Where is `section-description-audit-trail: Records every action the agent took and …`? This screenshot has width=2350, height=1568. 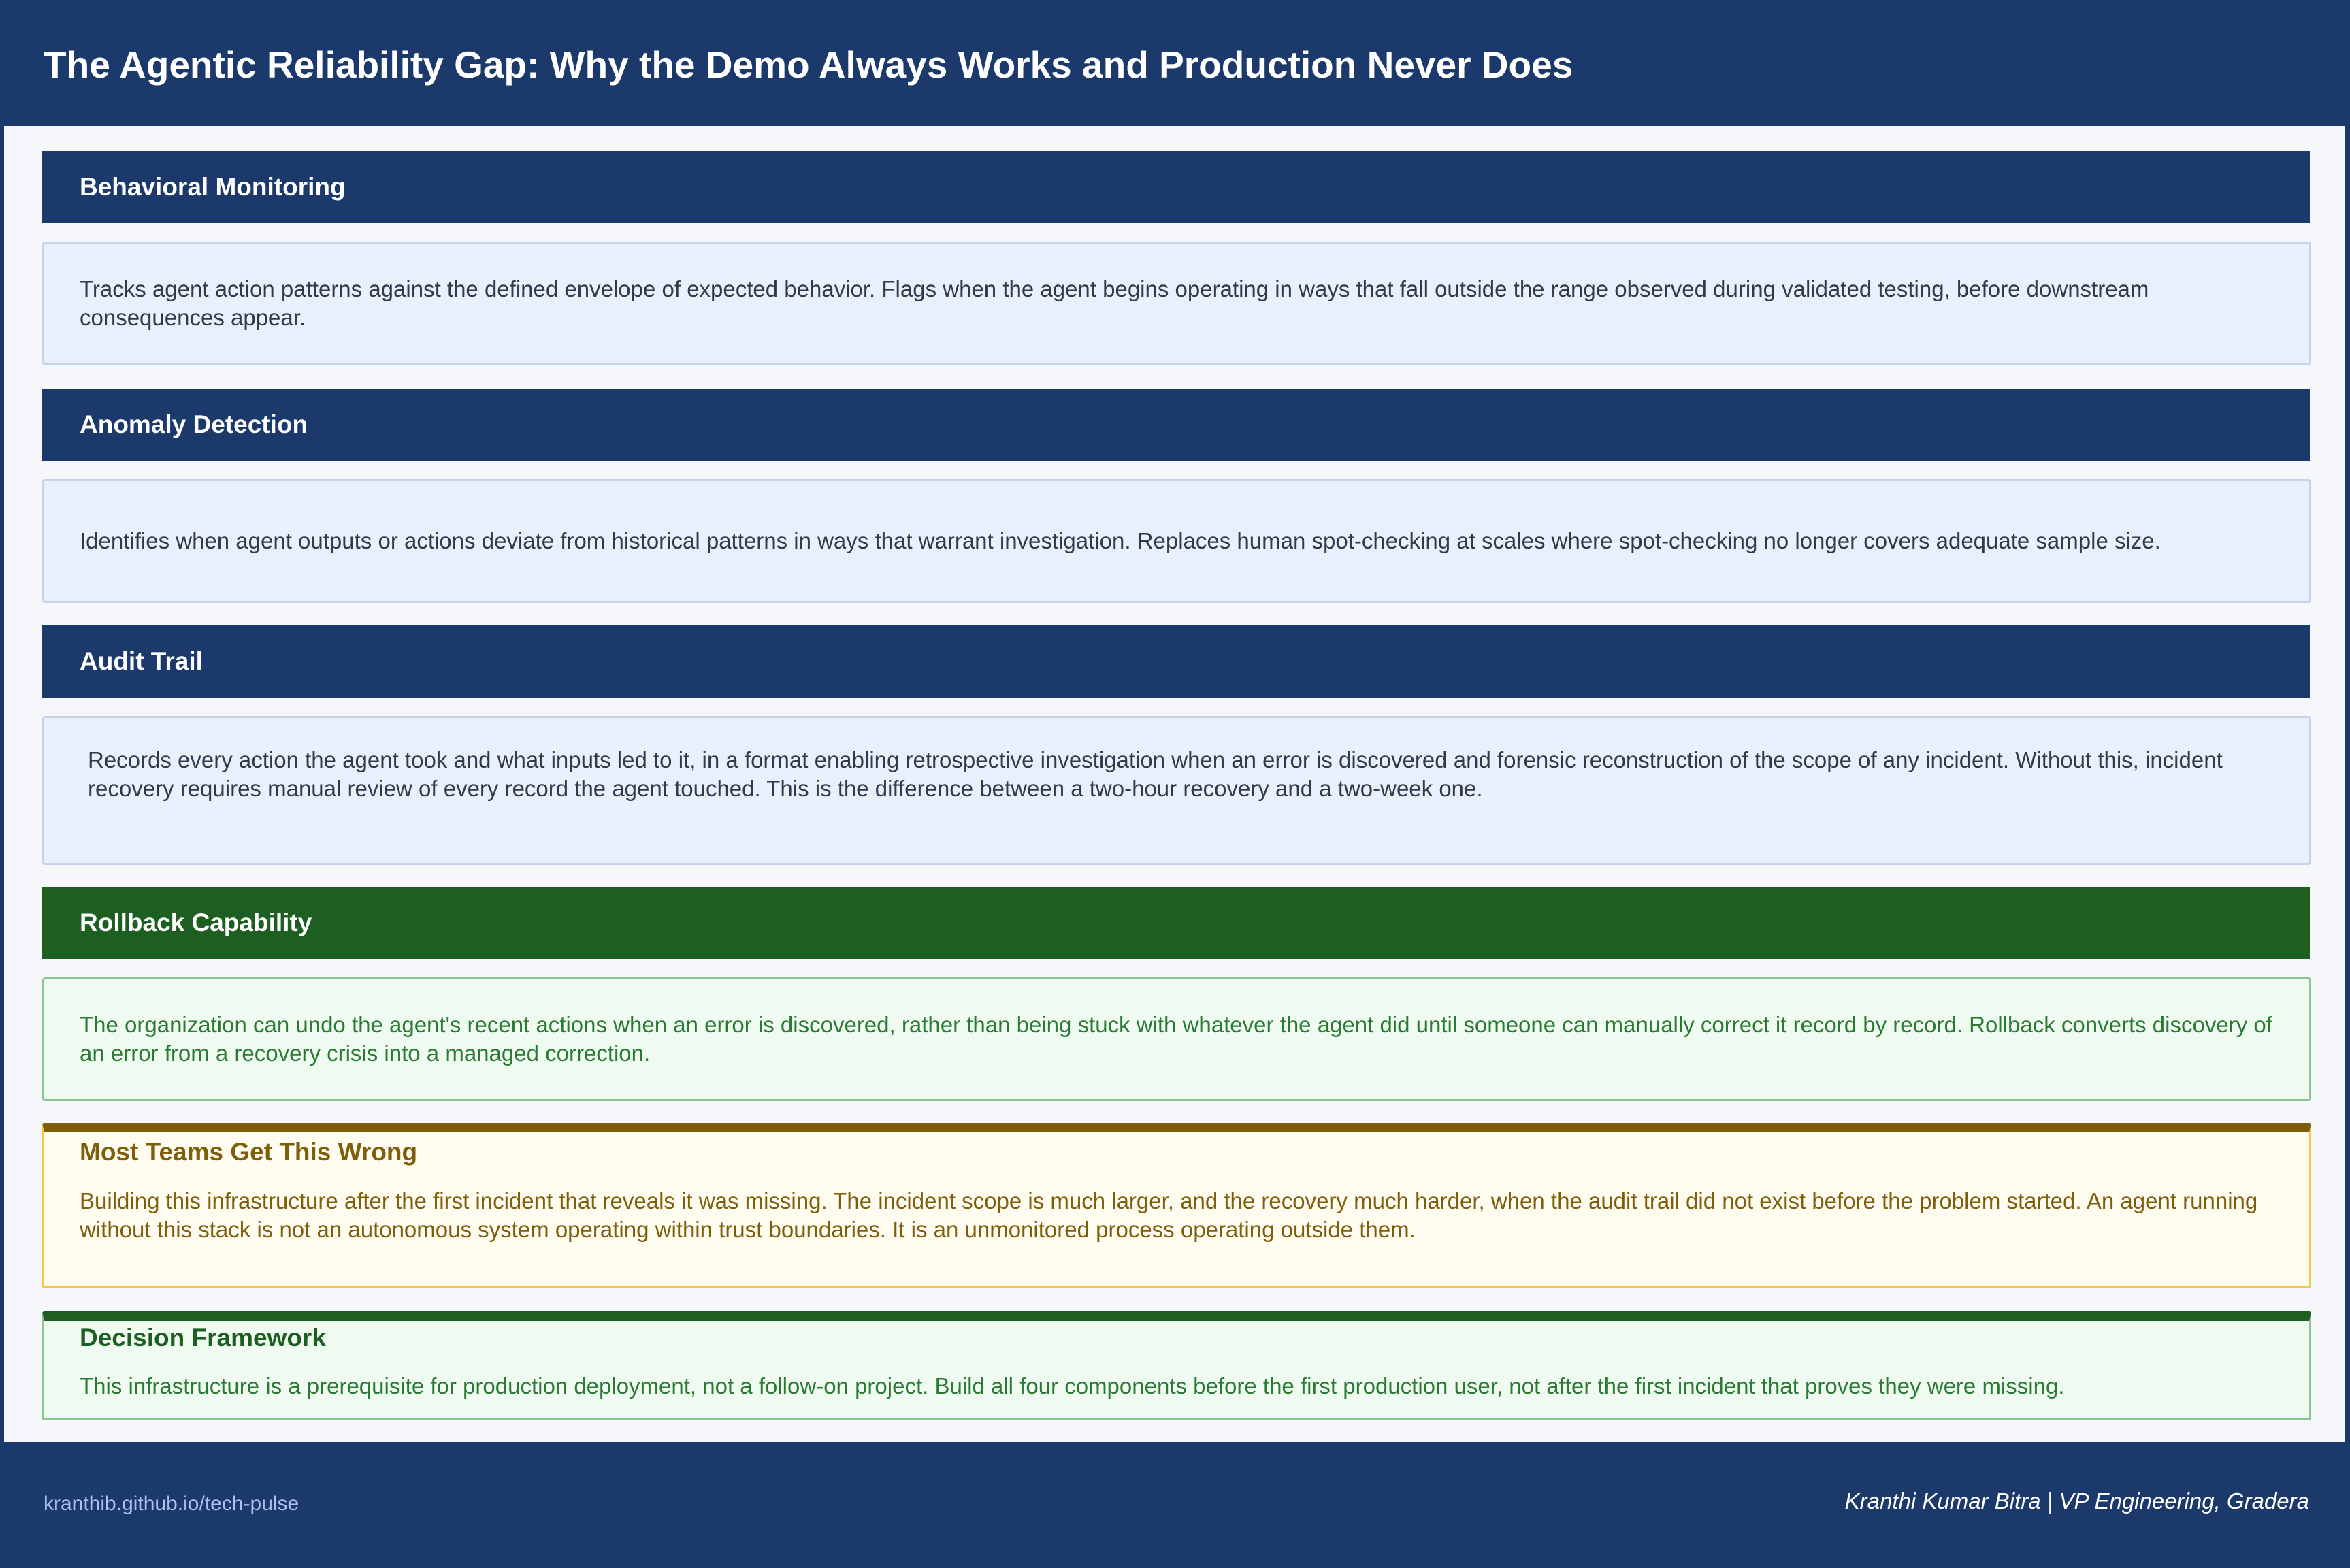 section-description-audit-trail: Records every action the agent took and … is located at coordinates (1176, 791).